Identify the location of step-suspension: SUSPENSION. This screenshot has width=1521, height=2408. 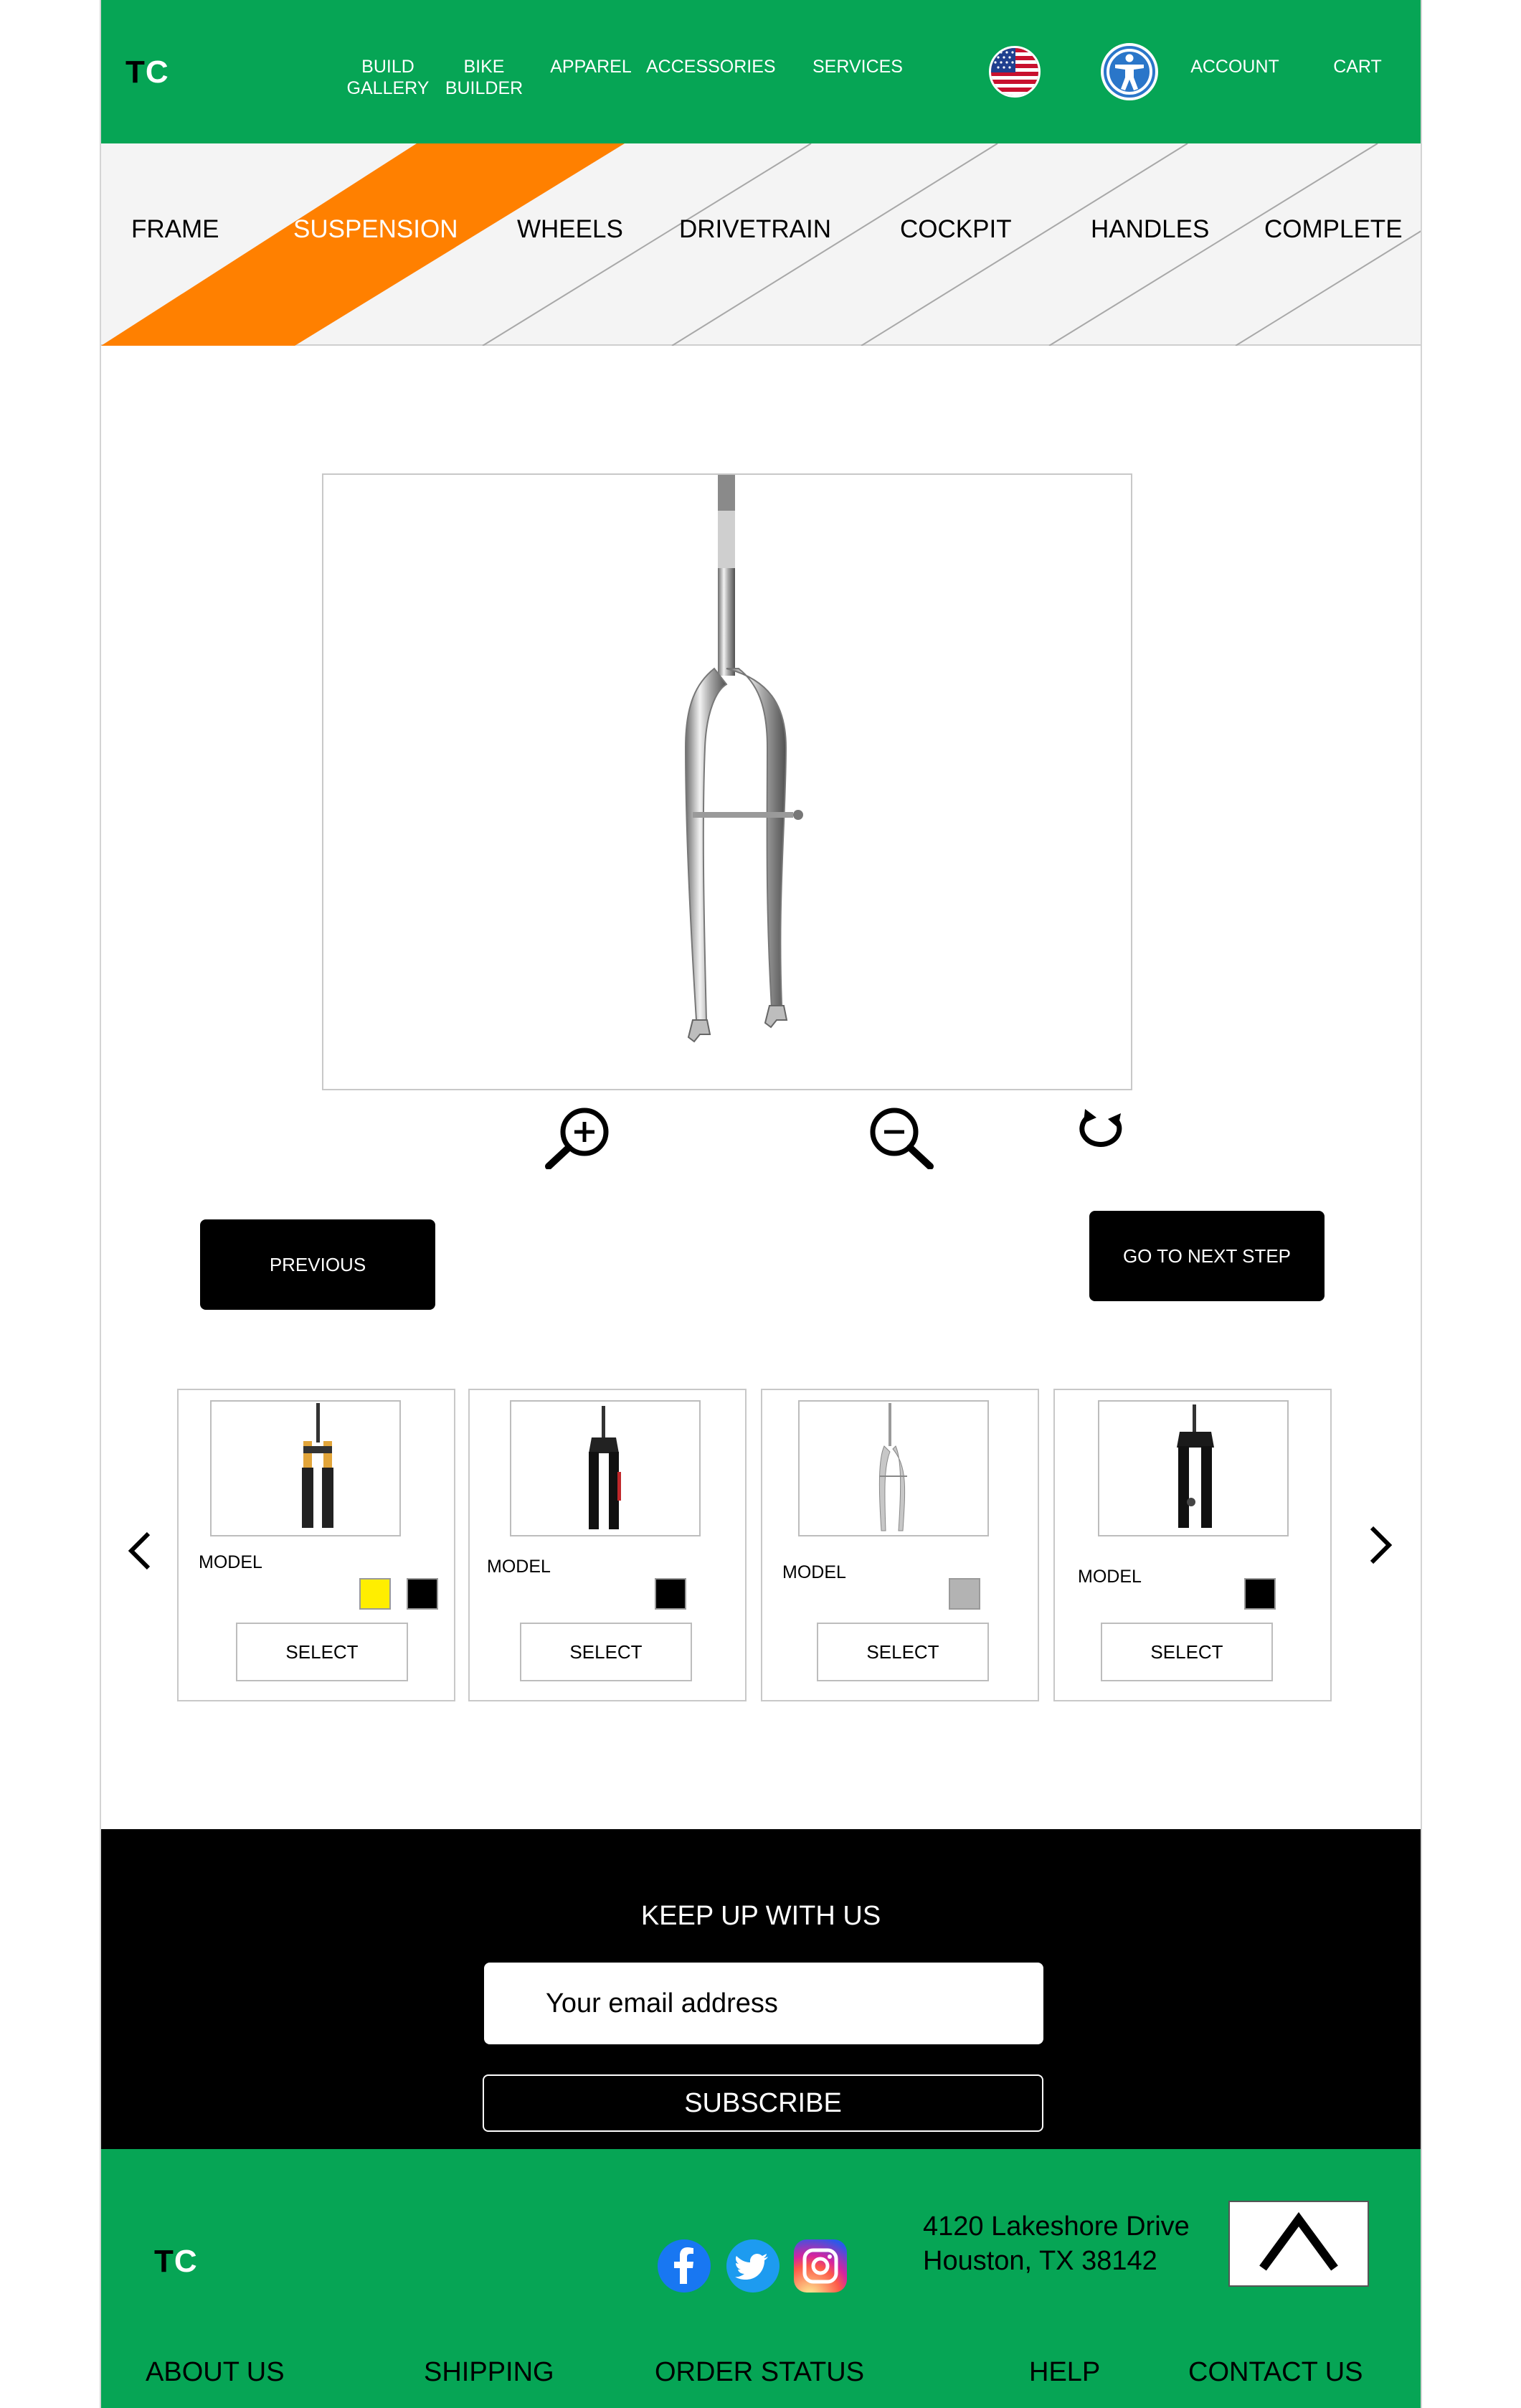
(376, 229).